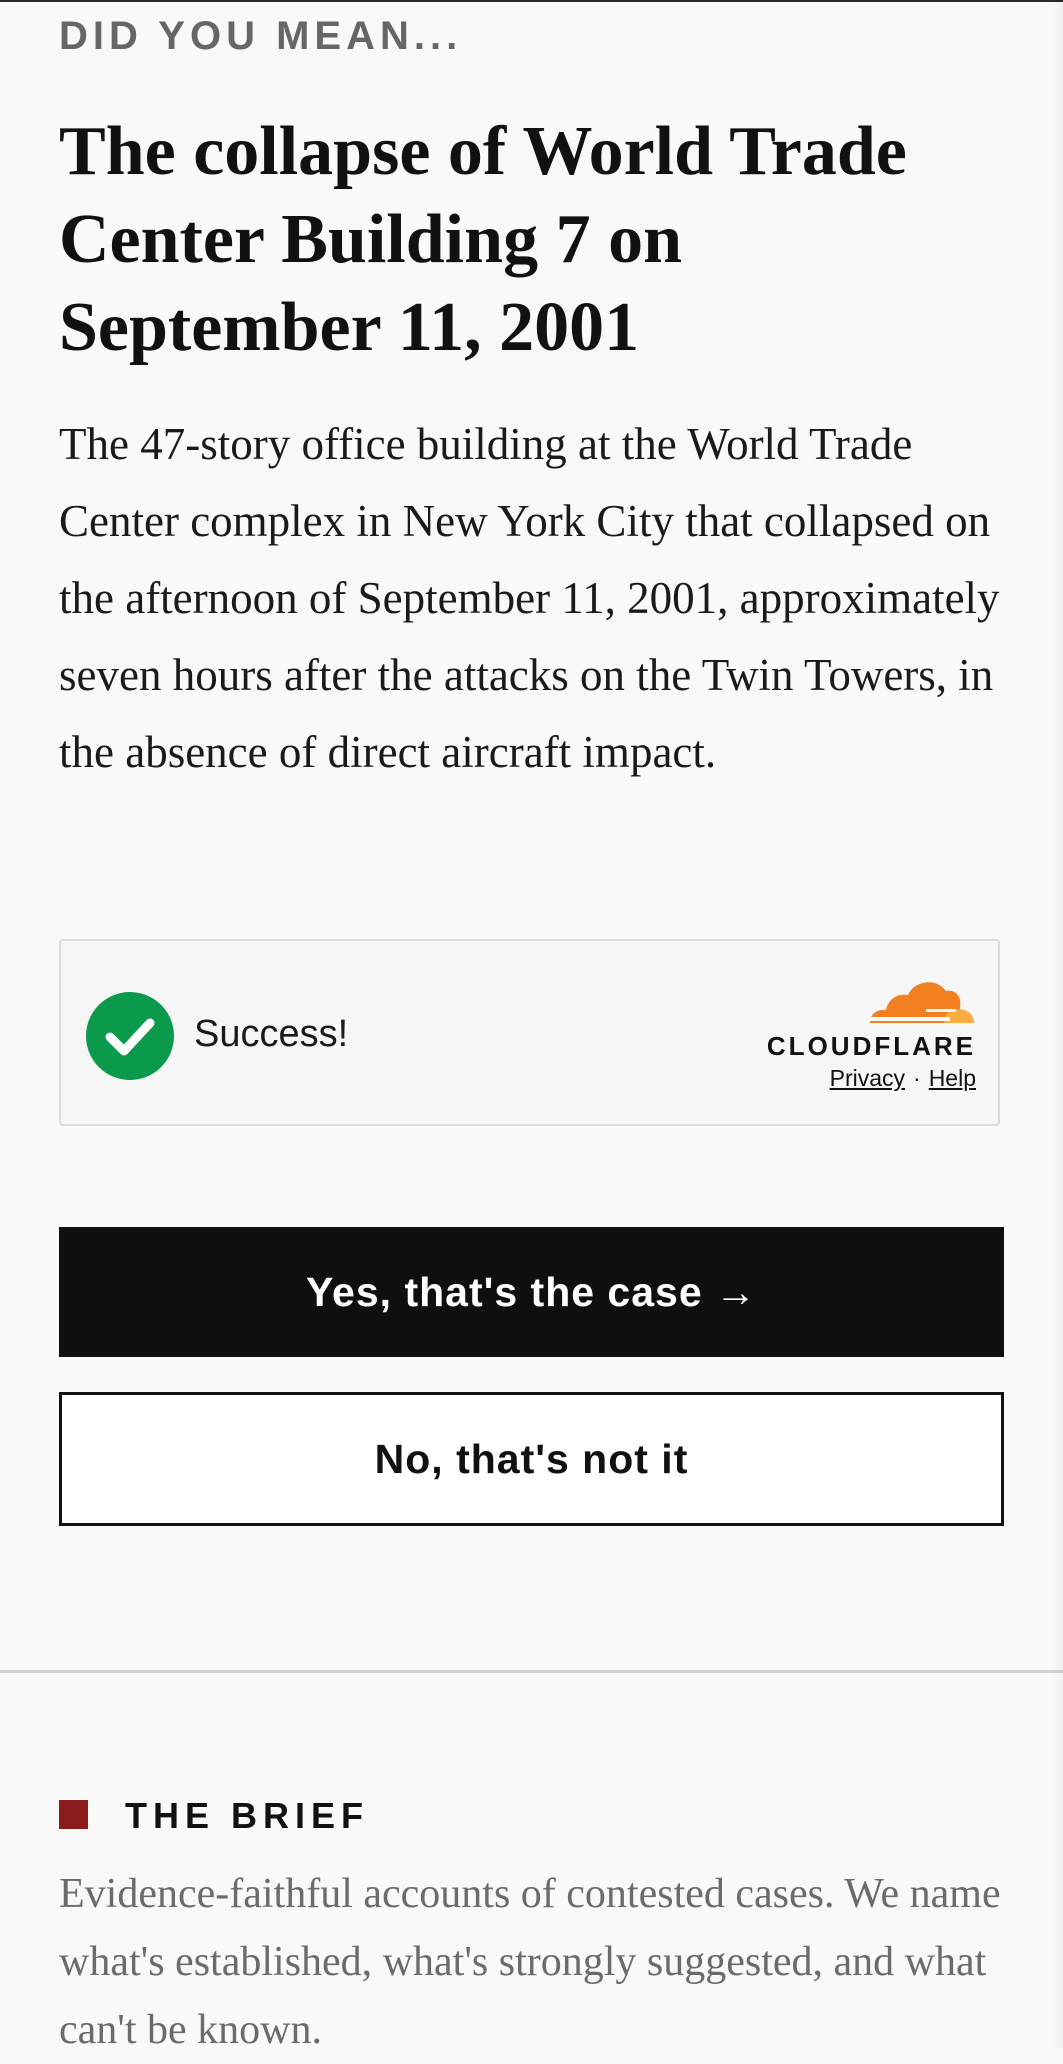 This screenshot has width=1063, height=2064. Describe the element at coordinates (867, 1078) in the screenshot. I see `privacy-link: Privacy` at that location.